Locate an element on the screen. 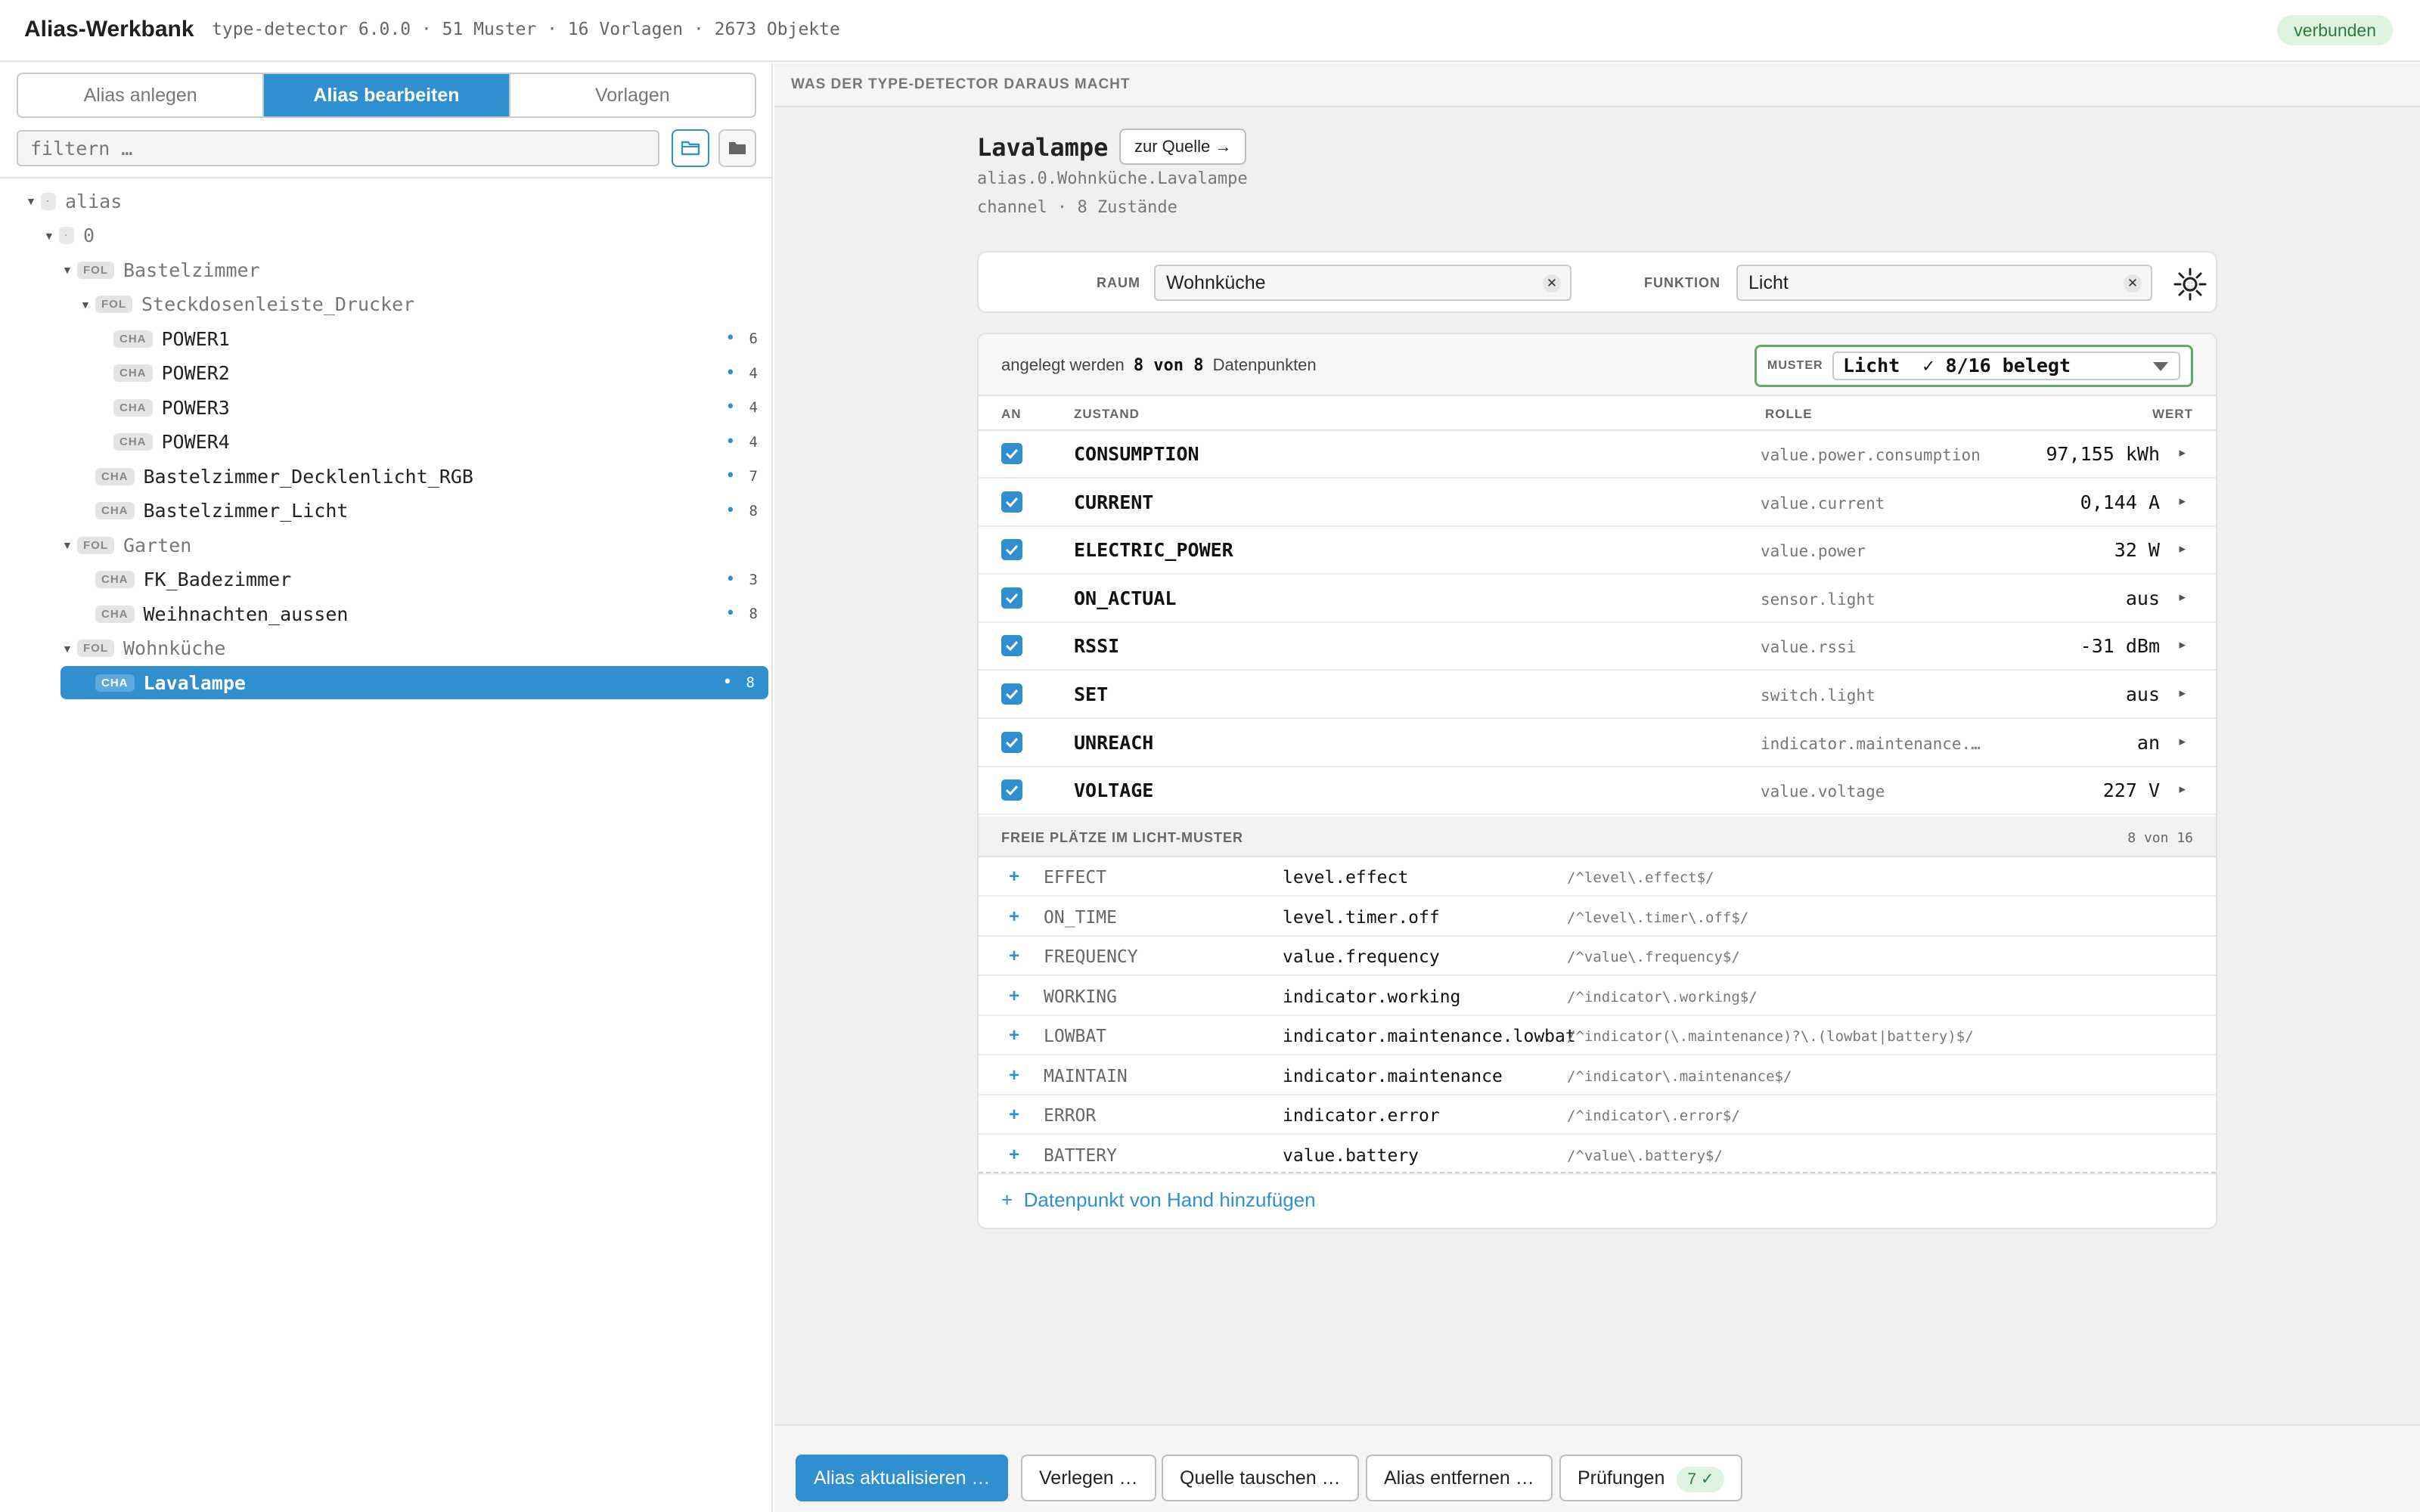 The height and width of the screenshot is (1512, 2420). tab-alias-anlegen: Alias anlegen is located at coordinates (141, 95).